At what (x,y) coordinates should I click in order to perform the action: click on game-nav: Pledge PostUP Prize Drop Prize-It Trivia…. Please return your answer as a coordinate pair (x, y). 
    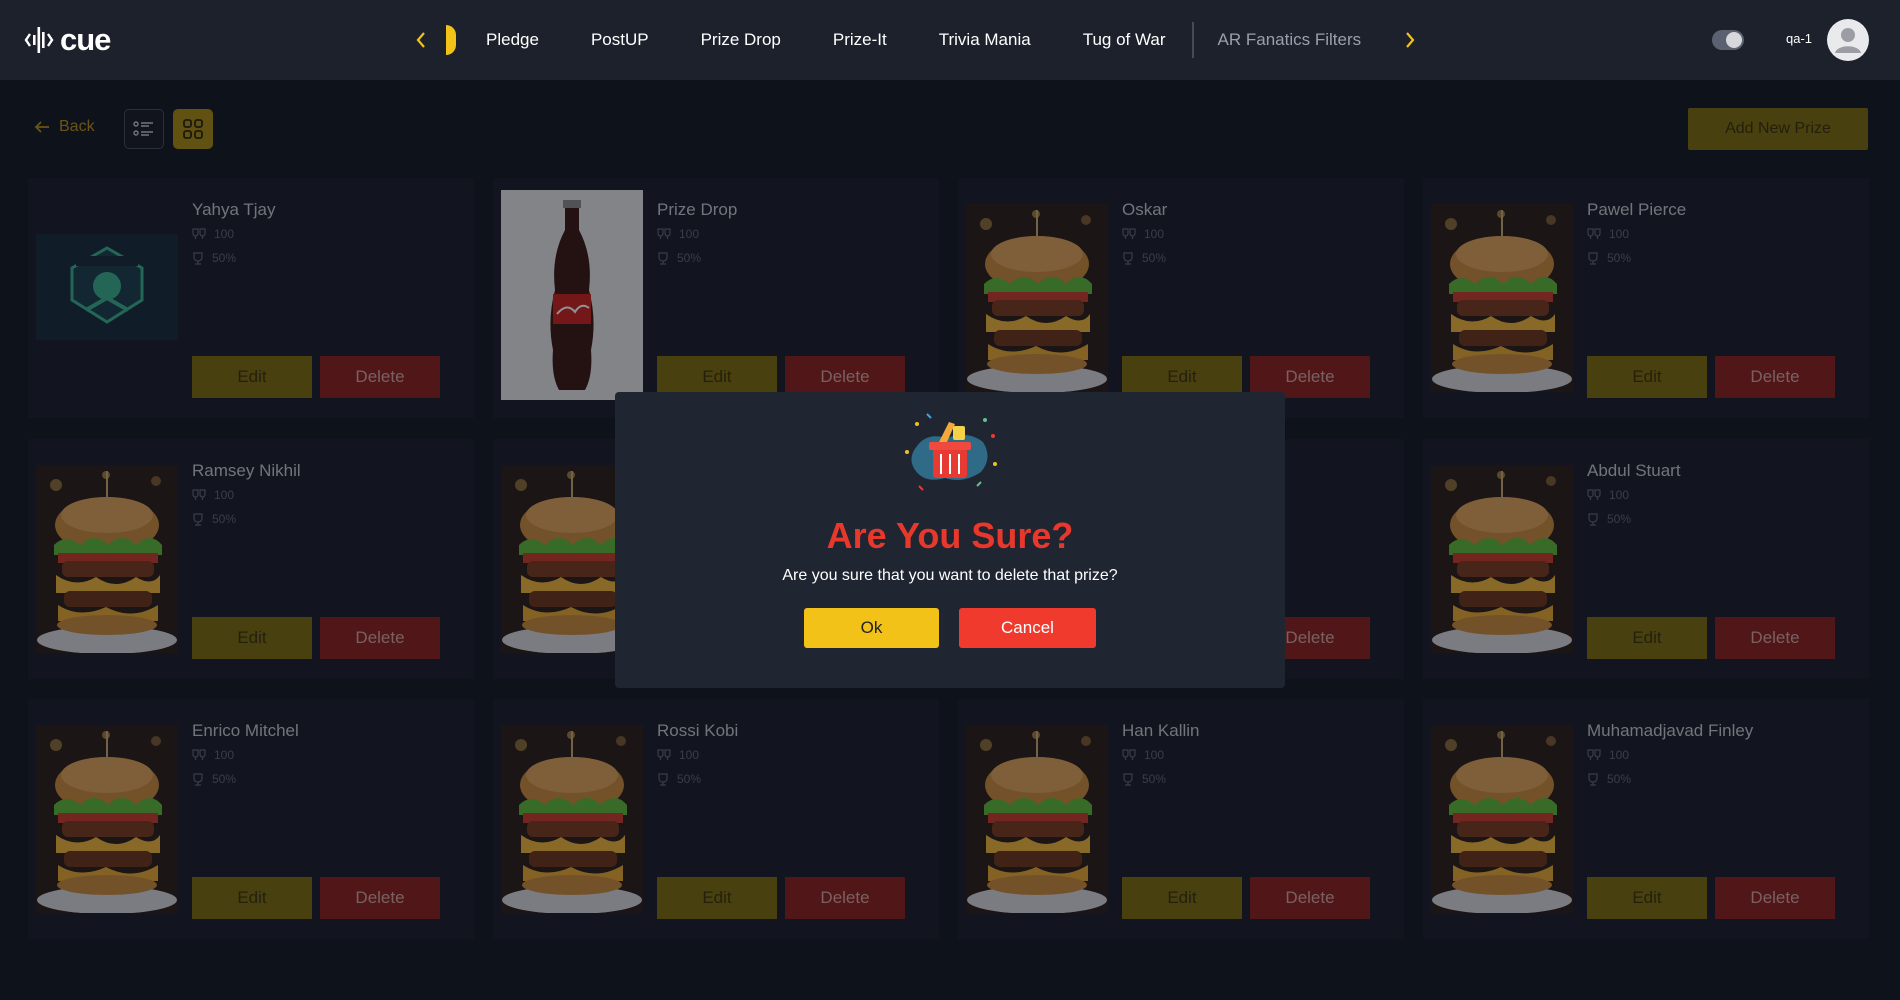
    Looking at the image, I should click on (915, 40).